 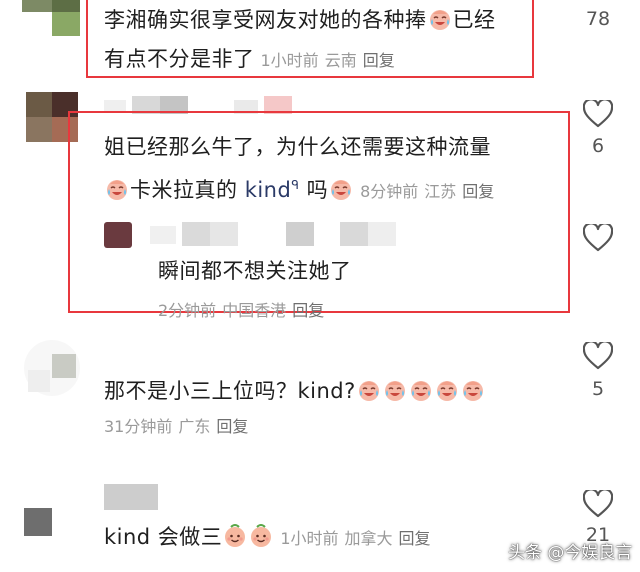 I want to click on comment-text-line2: 卡米拉真的 kindᑫ 吗 8分钟前 江苏 回复, so click(x=299, y=188).